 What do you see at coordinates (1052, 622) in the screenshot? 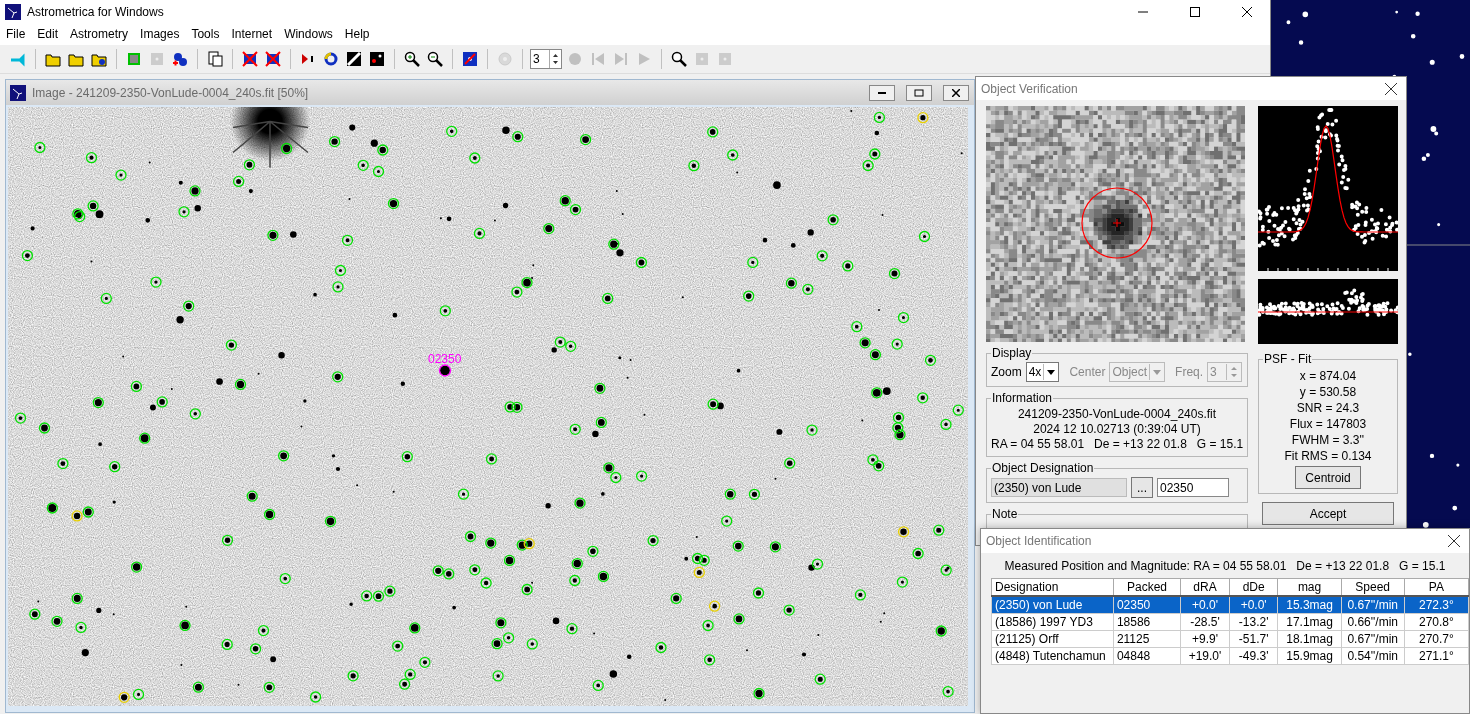
I see `table-cell: (18586) 1997 YD3` at bounding box center [1052, 622].